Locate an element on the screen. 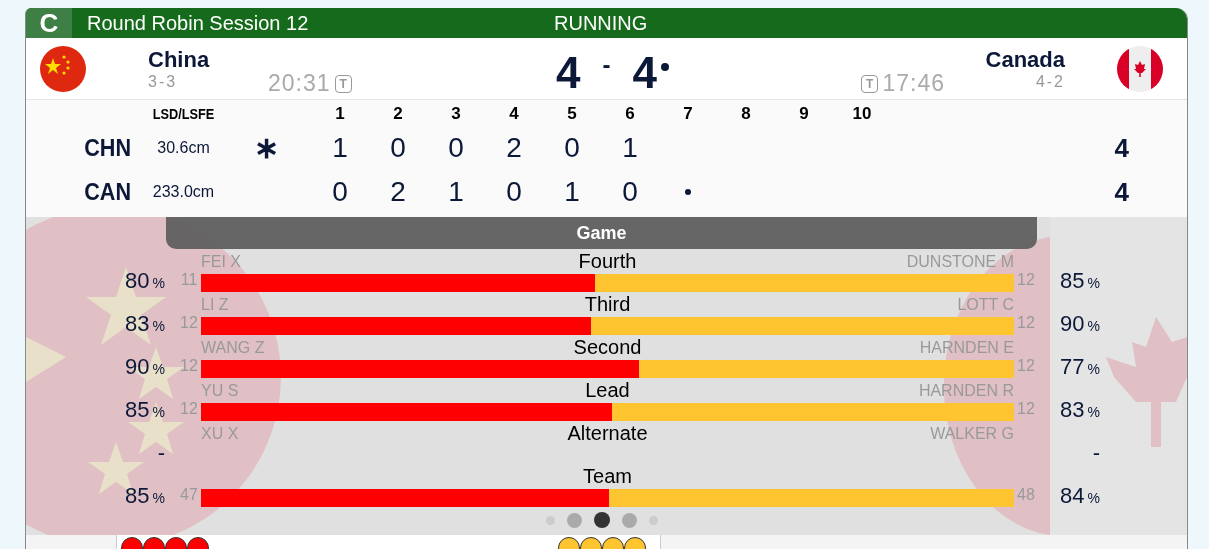 The width and height of the screenshot is (1209, 549). player-name: HARNDEN R is located at coordinates (966, 390).